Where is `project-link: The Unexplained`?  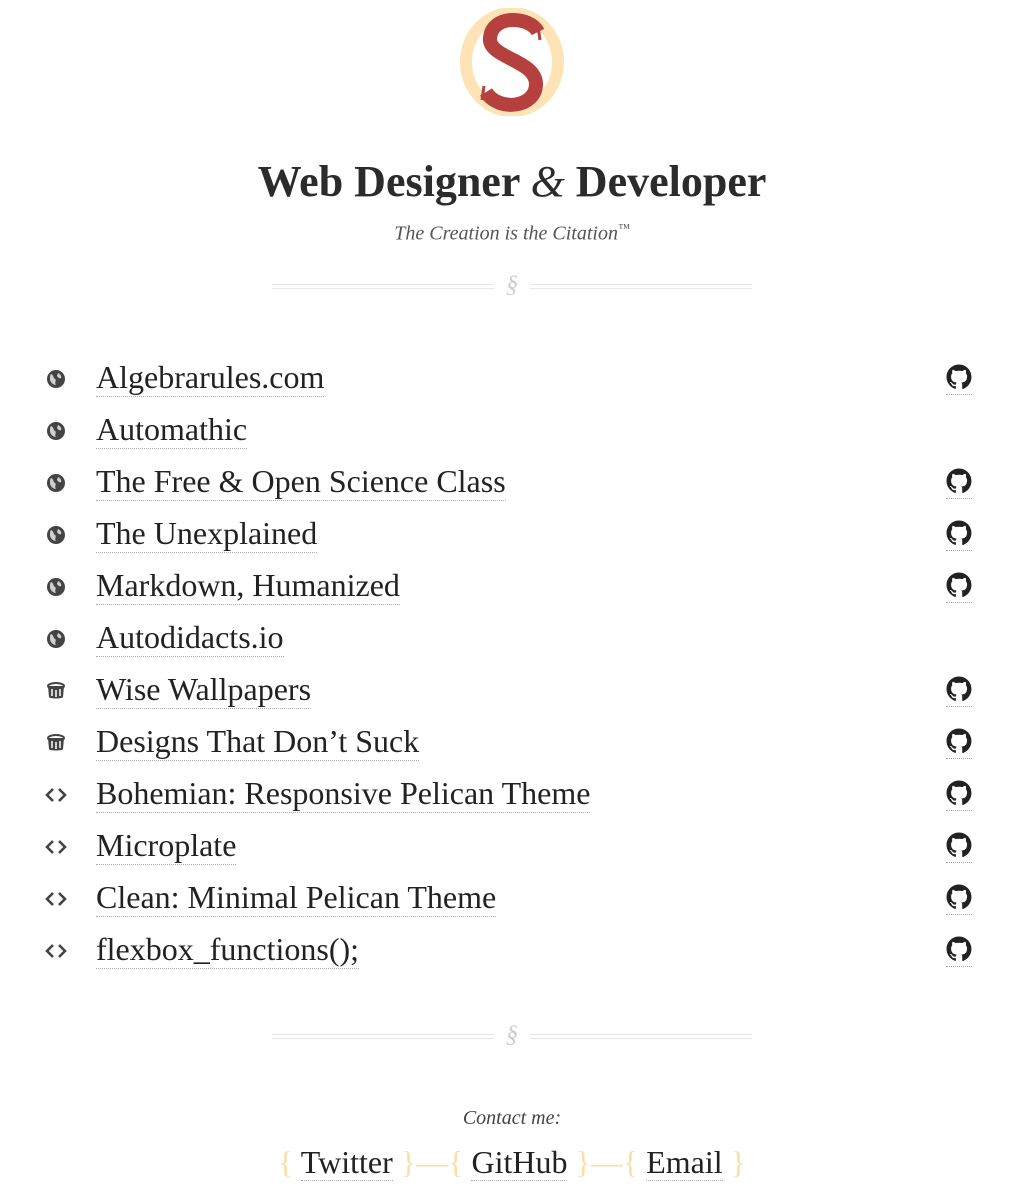 project-link: The Unexplained is located at coordinates (207, 533).